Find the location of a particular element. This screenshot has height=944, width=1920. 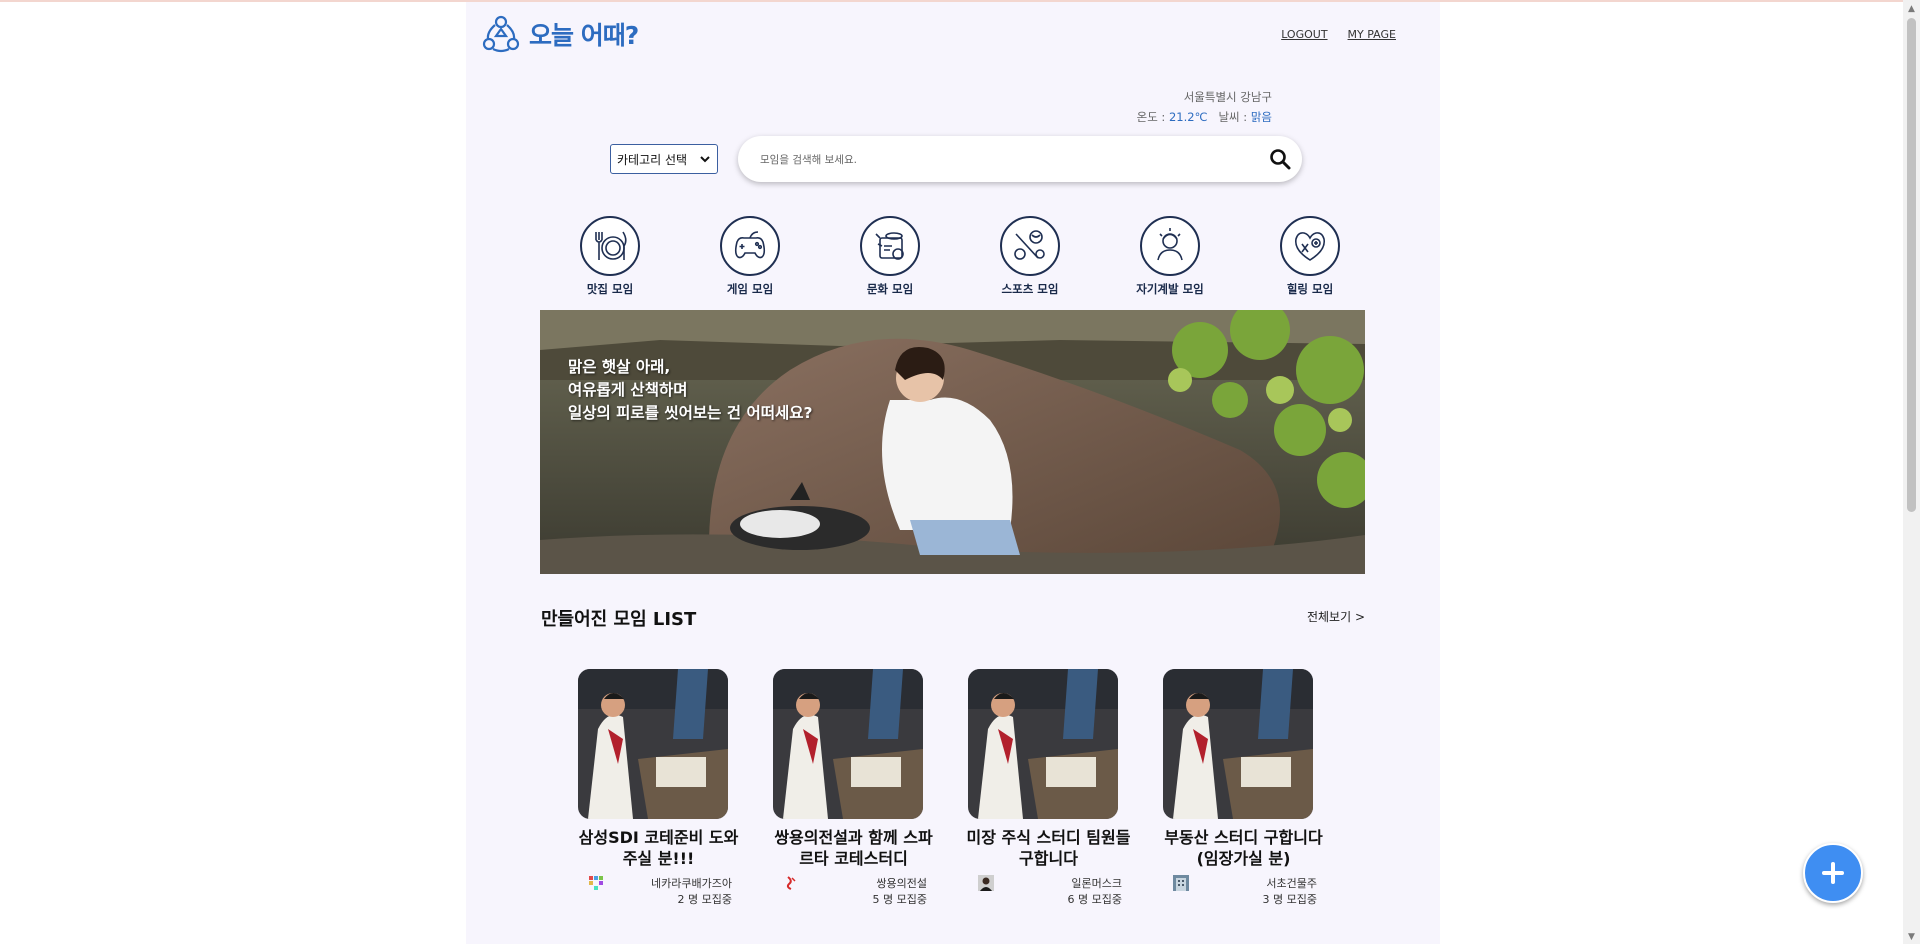

temp-label: 온도 : is located at coordinates (1152, 117).